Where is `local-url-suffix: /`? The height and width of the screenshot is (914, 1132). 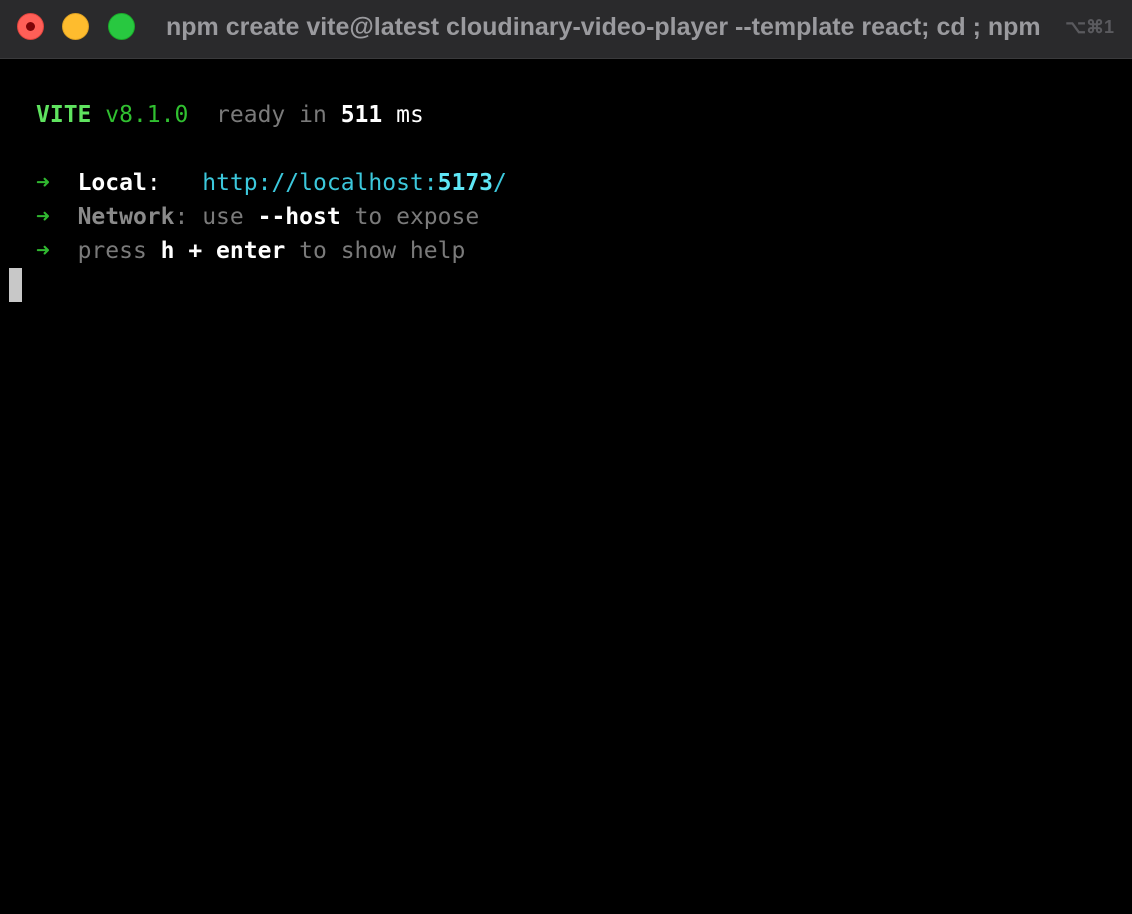 local-url-suffix: / is located at coordinates (500, 183).